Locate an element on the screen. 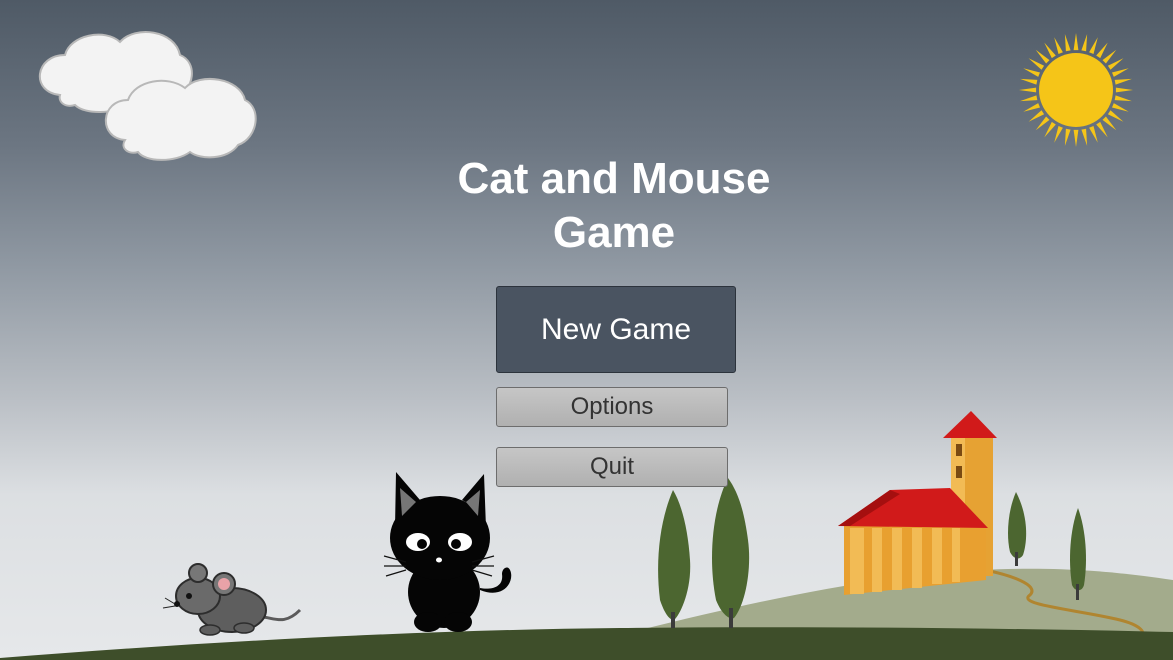 The image size is (1173, 660). new-game-button: New Game is located at coordinates (616, 329).